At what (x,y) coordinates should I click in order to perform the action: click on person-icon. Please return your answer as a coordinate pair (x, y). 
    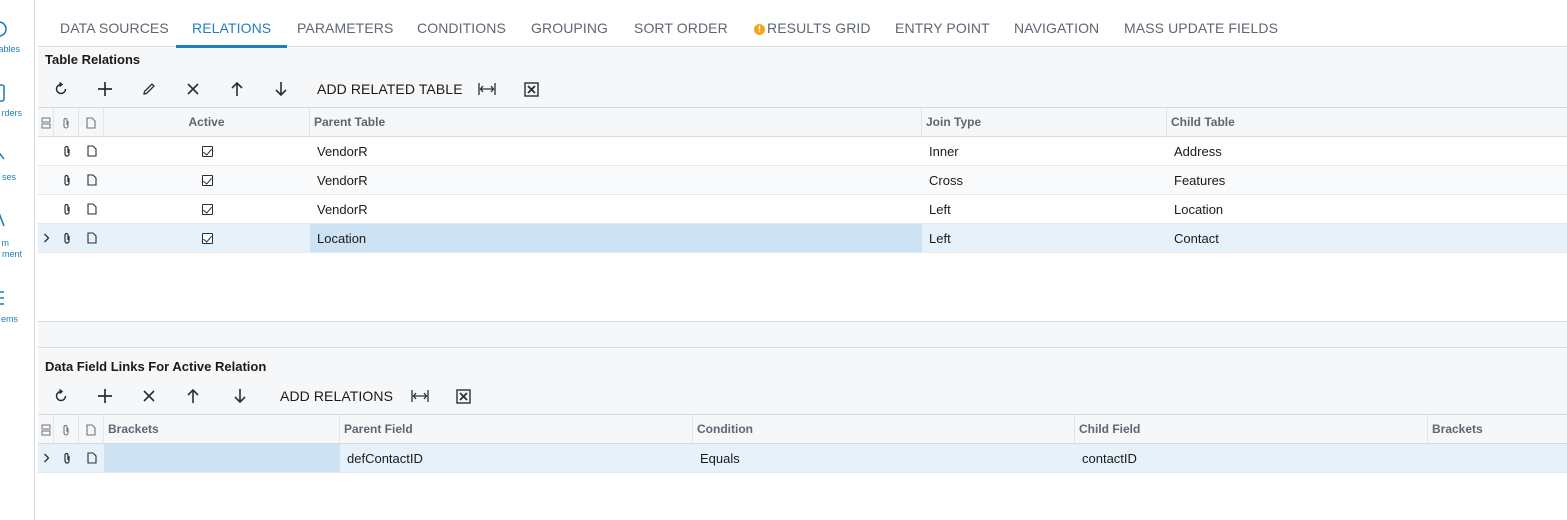
    Looking at the image, I should click on (2, 220).